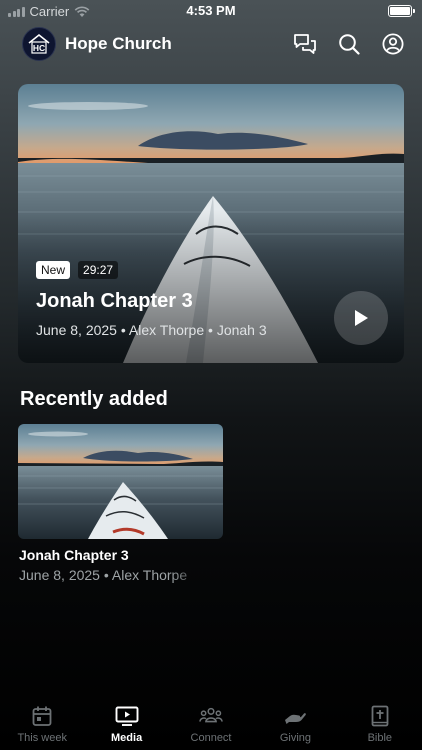 The height and width of the screenshot is (750, 422). I want to click on tab-label: This week, so click(42, 738).